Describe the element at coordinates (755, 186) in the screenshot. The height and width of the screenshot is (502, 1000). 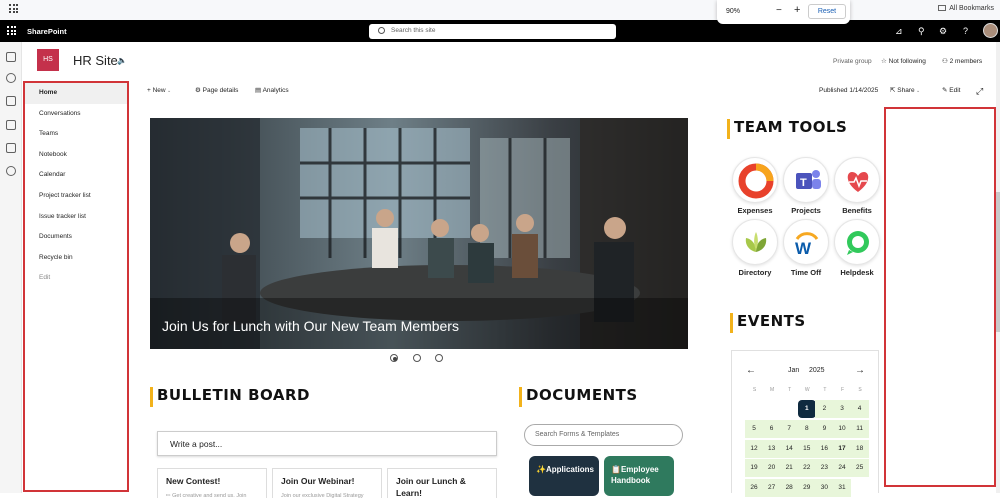
I see `tool-expenses: Expenses` at that location.